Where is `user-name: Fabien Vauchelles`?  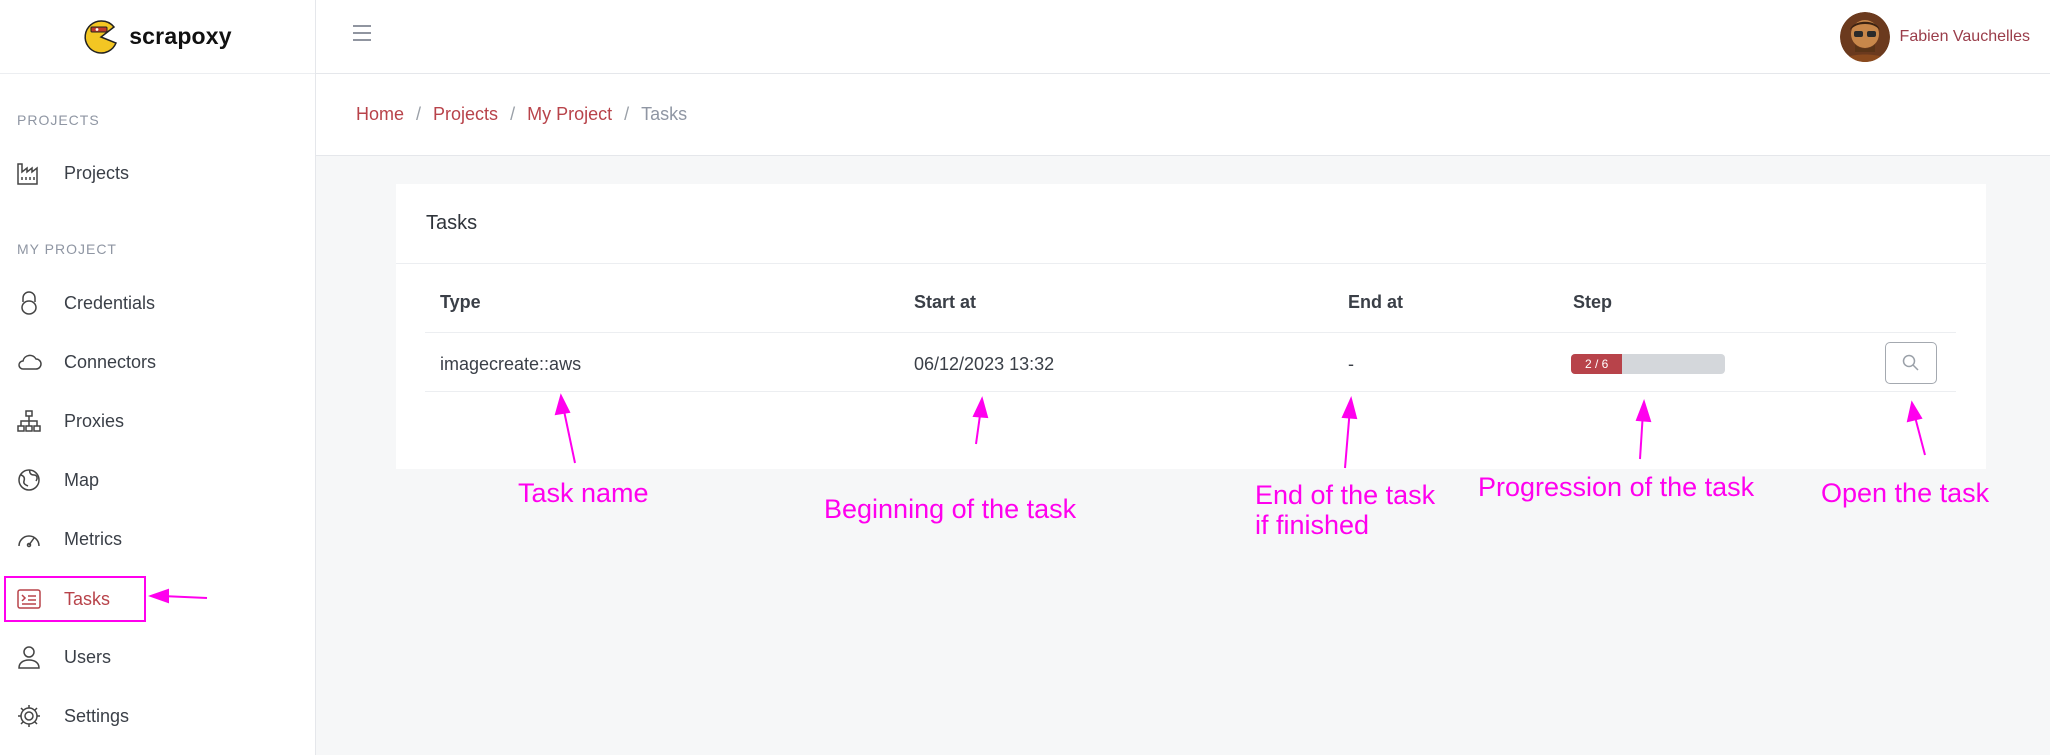 user-name: Fabien Vauchelles is located at coordinates (1964, 36).